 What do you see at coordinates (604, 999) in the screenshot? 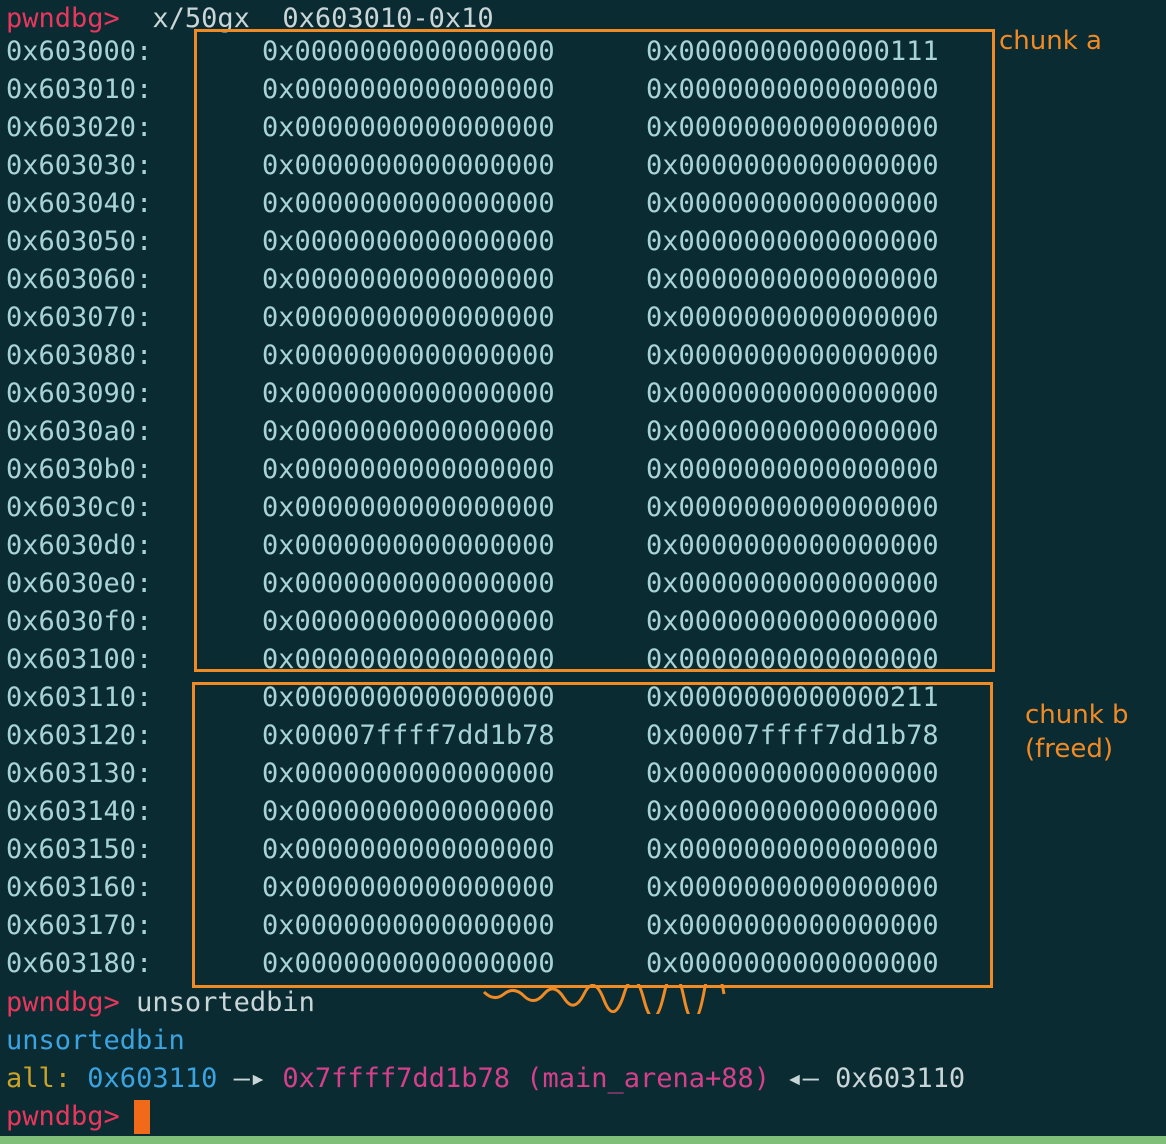
I see `squiggle-mark` at bounding box center [604, 999].